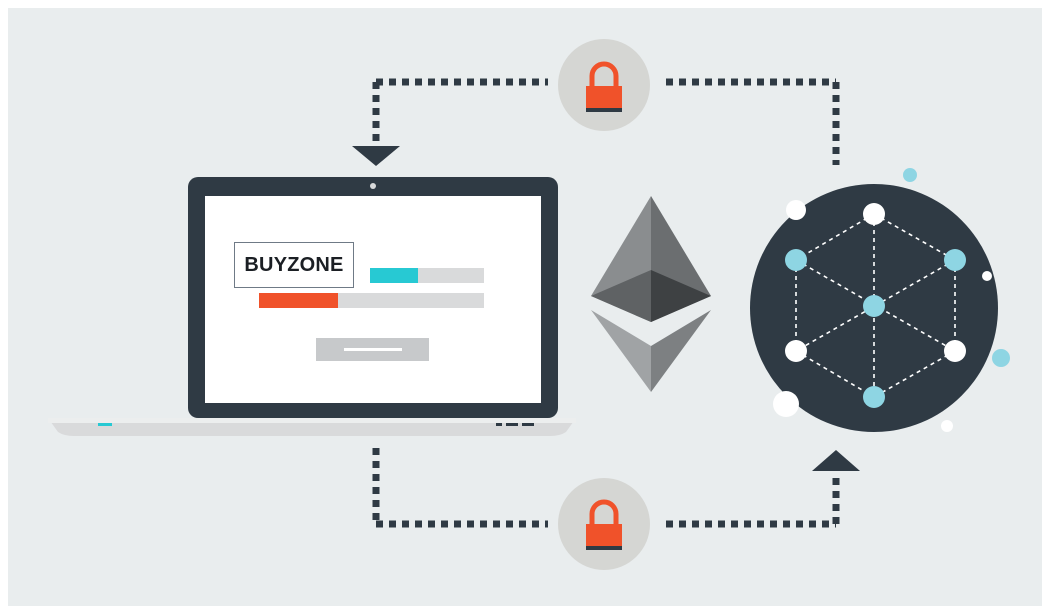  Describe the element at coordinates (394, 275) in the screenshot. I see `progress-bar-cyan-fill` at that location.